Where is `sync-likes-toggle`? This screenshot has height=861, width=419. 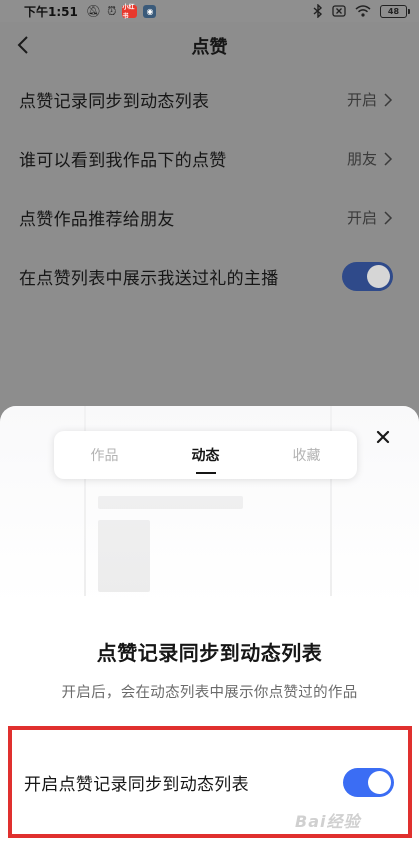
sync-likes-toggle is located at coordinates (368, 782).